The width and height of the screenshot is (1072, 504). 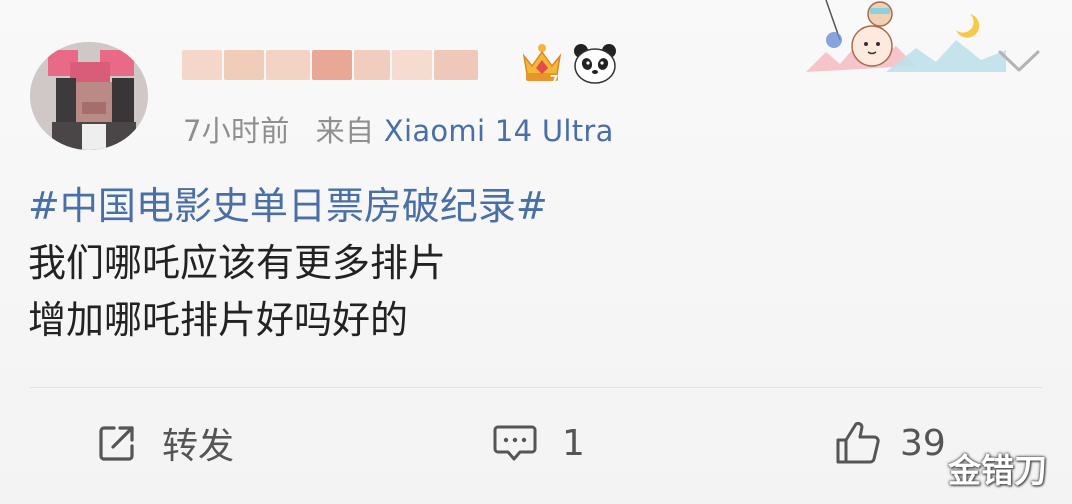 What do you see at coordinates (198, 446) in the screenshot?
I see `repost-label: 转发` at bounding box center [198, 446].